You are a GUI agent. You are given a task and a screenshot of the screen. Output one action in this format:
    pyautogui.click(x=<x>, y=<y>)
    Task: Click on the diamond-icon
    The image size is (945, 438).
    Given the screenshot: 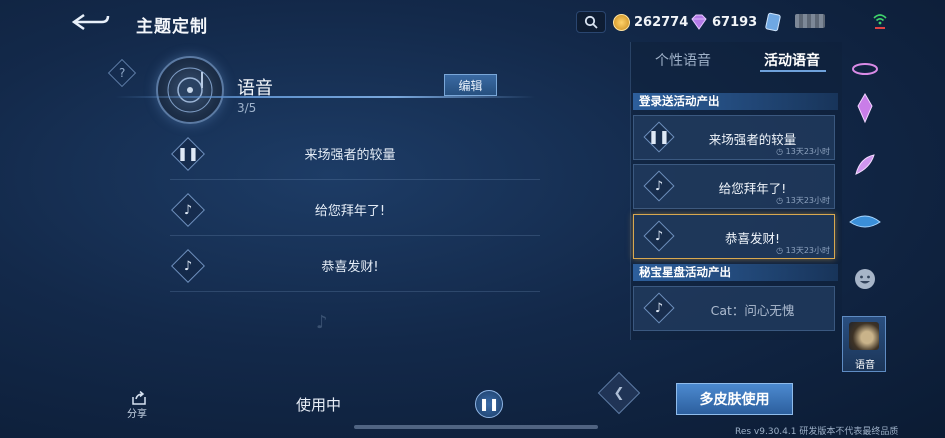 What is the action you would take?
    pyautogui.click(x=699, y=22)
    